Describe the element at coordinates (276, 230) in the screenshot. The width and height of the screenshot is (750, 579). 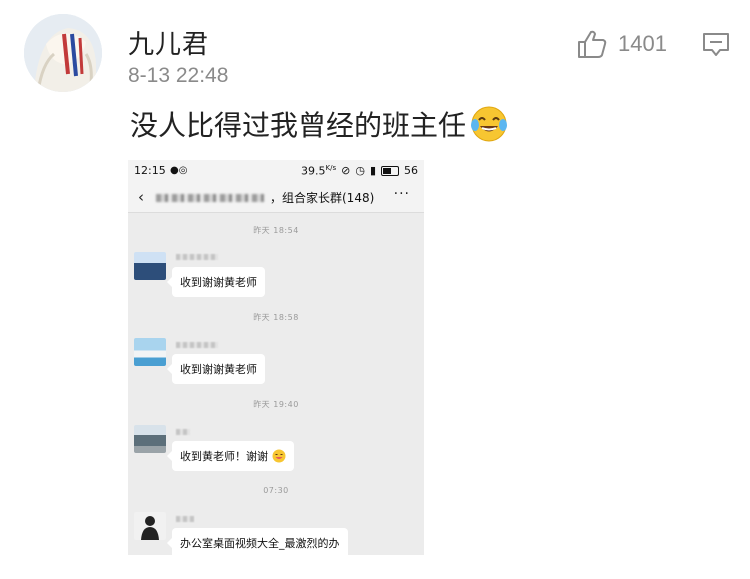
I see `message-time: 昨天 18:54` at that location.